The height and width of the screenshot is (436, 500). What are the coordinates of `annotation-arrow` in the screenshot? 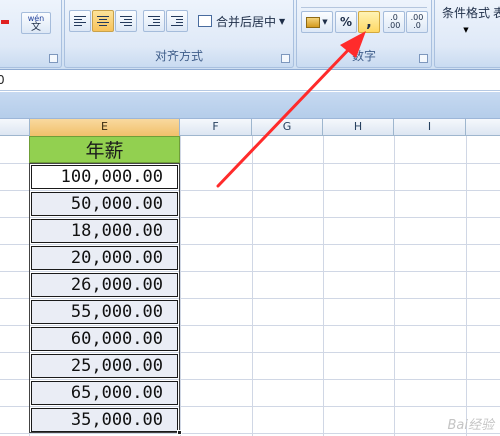 It's located at (291, 109).